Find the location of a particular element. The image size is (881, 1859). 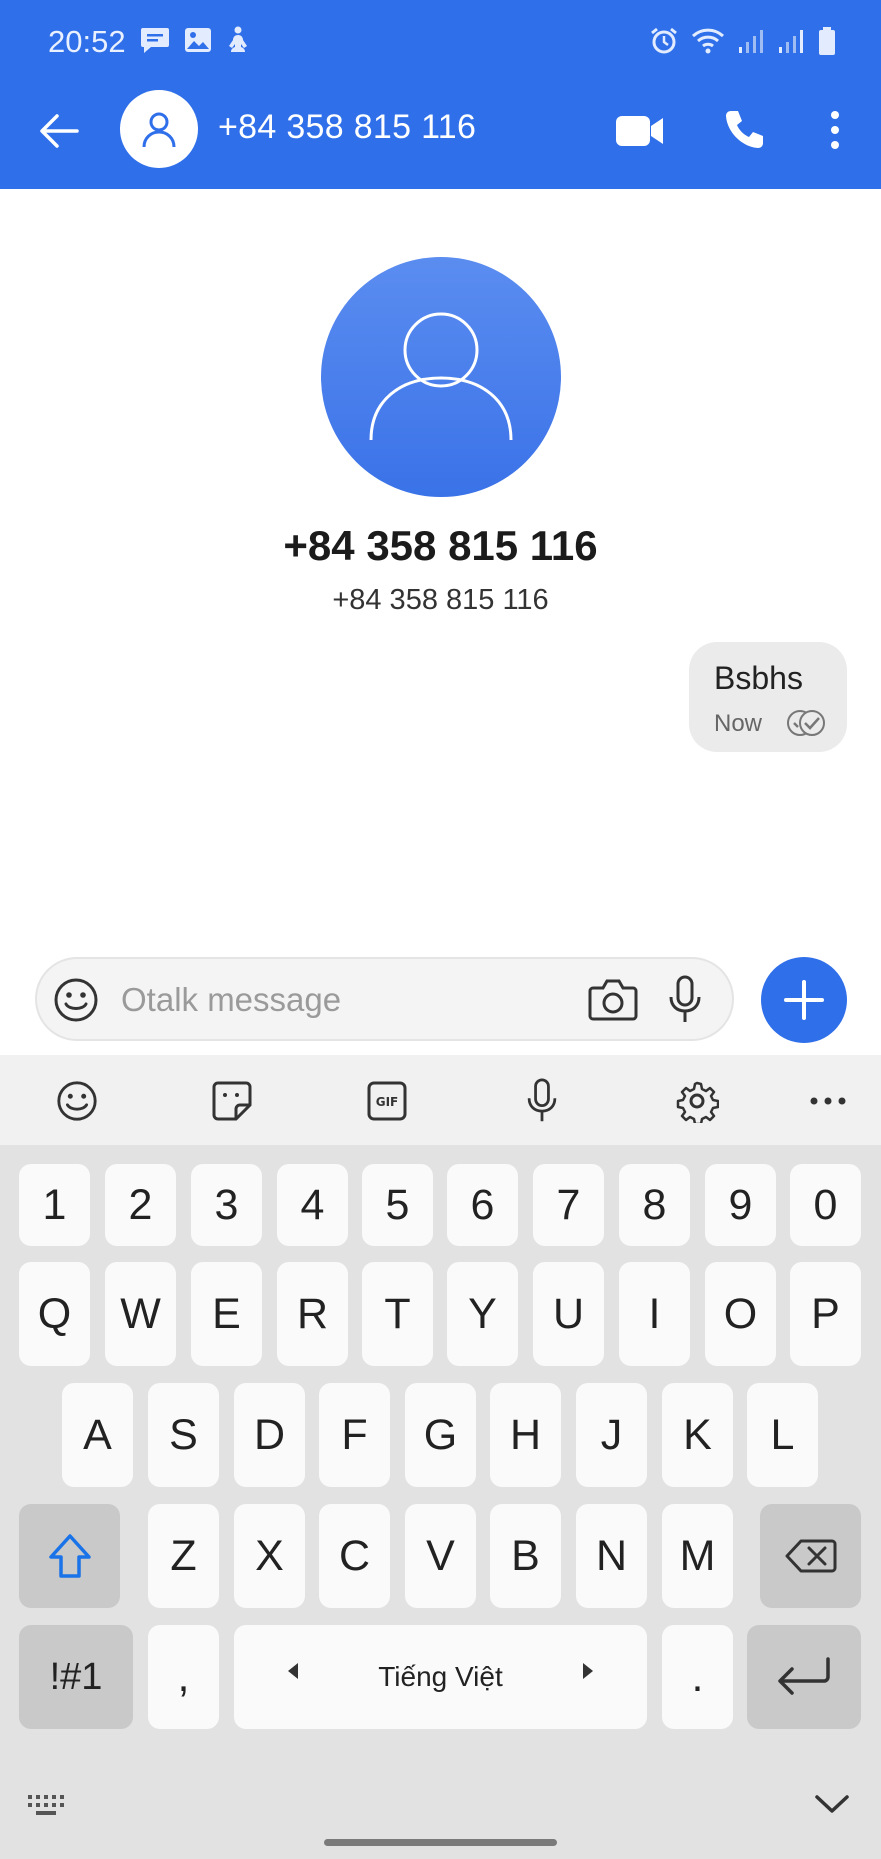

header-avatar is located at coordinates (159, 129).